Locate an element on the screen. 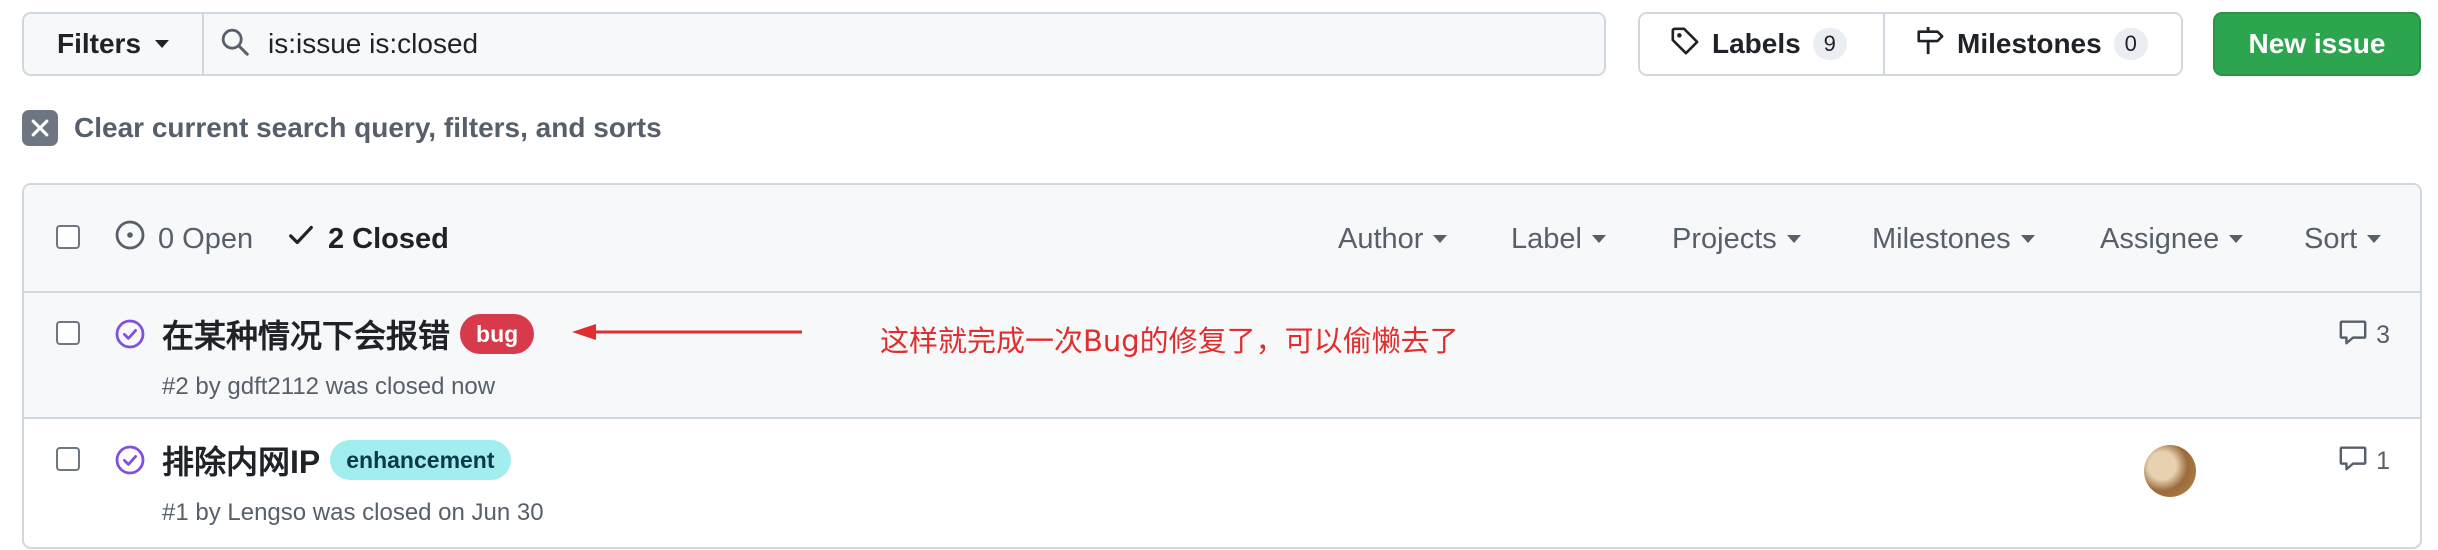 This screenshot has width=2438, height=550. annotation-text: 这样就完成一次Bug的修复了，可以偷懒去了 is located at coordinates (1169, 341).